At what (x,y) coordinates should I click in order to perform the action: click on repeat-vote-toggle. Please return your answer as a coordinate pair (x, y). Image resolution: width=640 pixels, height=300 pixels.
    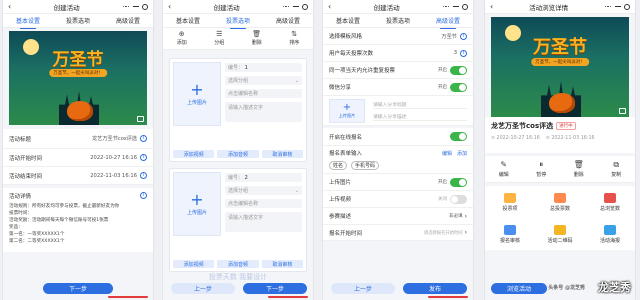
    Looking at the image, I should click on (458, 70).